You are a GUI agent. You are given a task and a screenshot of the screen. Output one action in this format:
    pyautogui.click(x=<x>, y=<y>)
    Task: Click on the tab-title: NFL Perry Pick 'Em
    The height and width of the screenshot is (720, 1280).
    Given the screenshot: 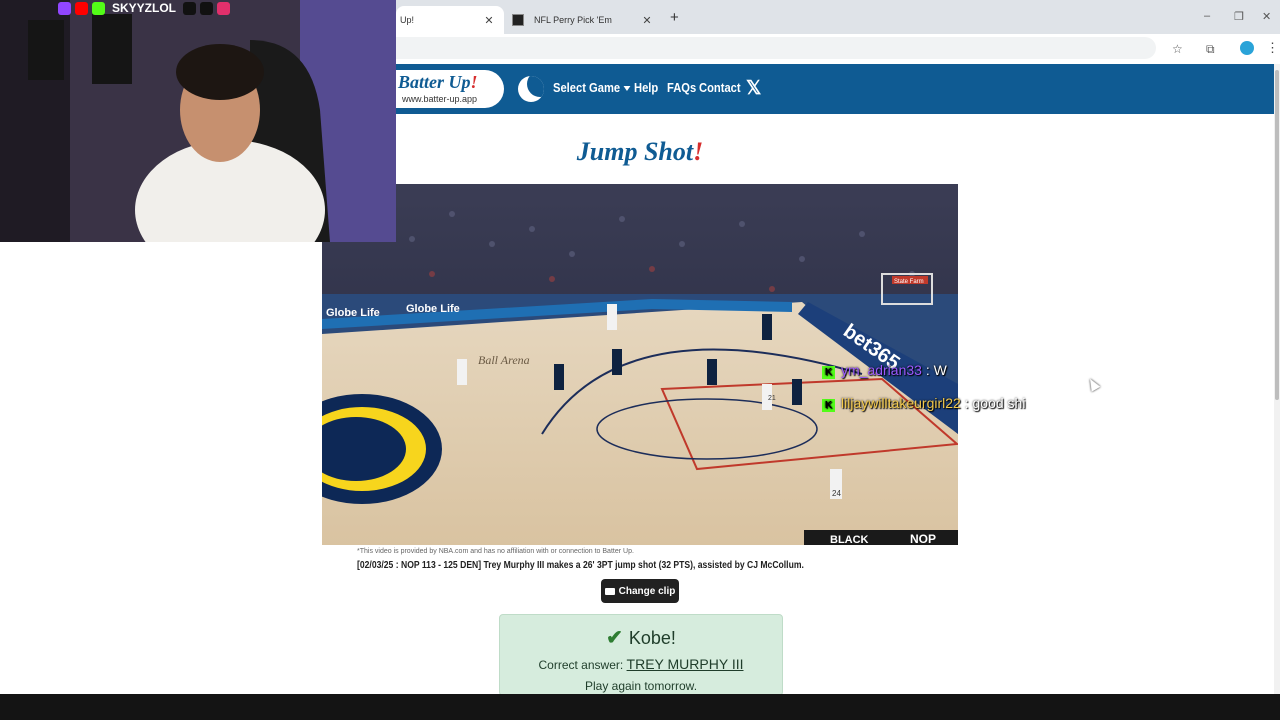 What is the action you would take?
    pyautogui.click(x=573, y=20)
    